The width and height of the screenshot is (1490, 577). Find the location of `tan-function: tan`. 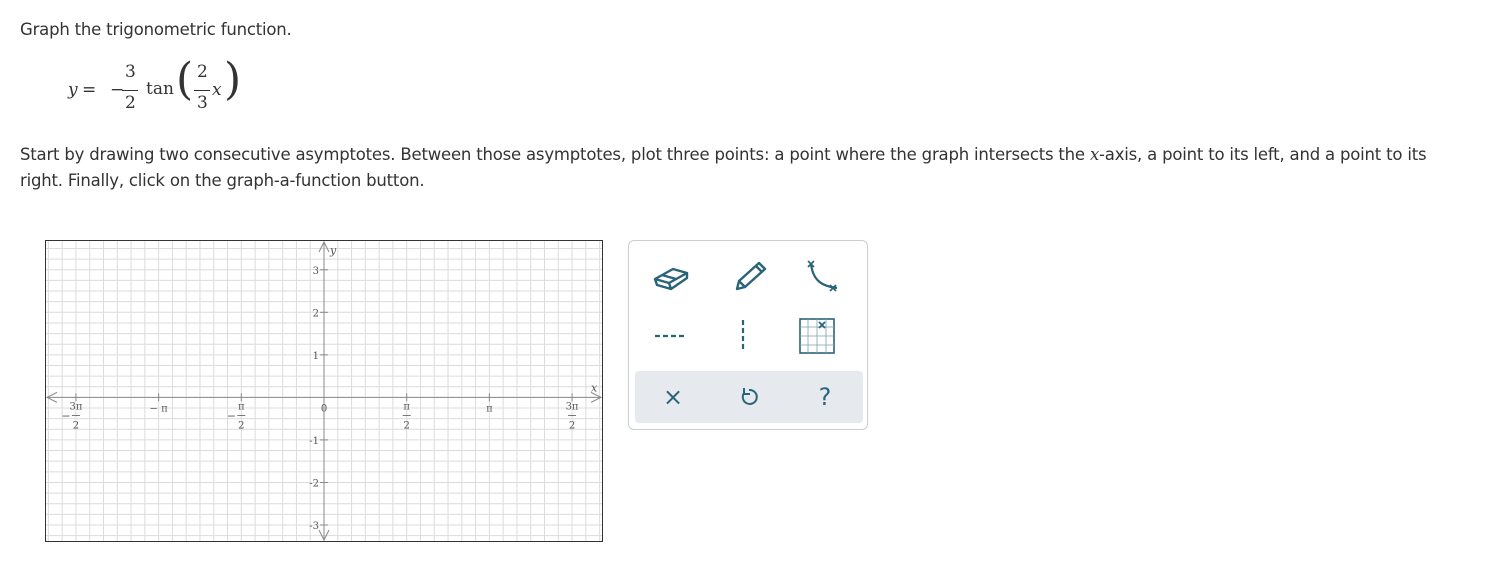

tan-function: tan is located at coordinates (160, 89).